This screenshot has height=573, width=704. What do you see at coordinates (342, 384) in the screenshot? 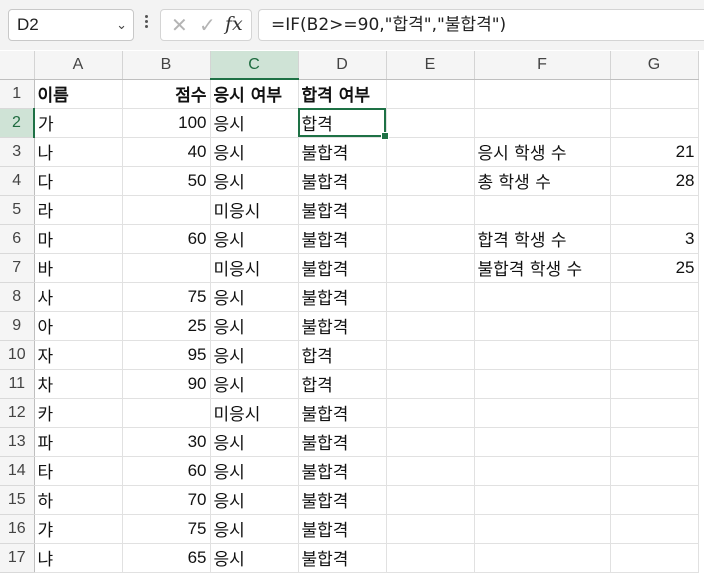
I see `cell-d11: 합격` at bounding box center [342, 384].